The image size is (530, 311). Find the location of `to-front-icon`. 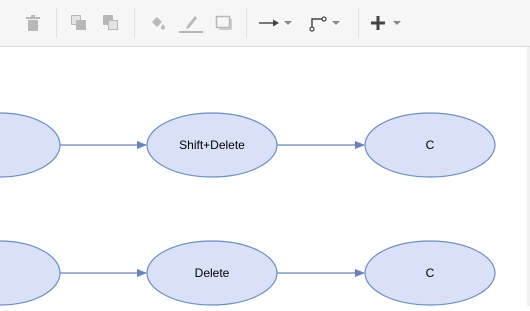

to-front-icon is located at coordinates (78, 22).